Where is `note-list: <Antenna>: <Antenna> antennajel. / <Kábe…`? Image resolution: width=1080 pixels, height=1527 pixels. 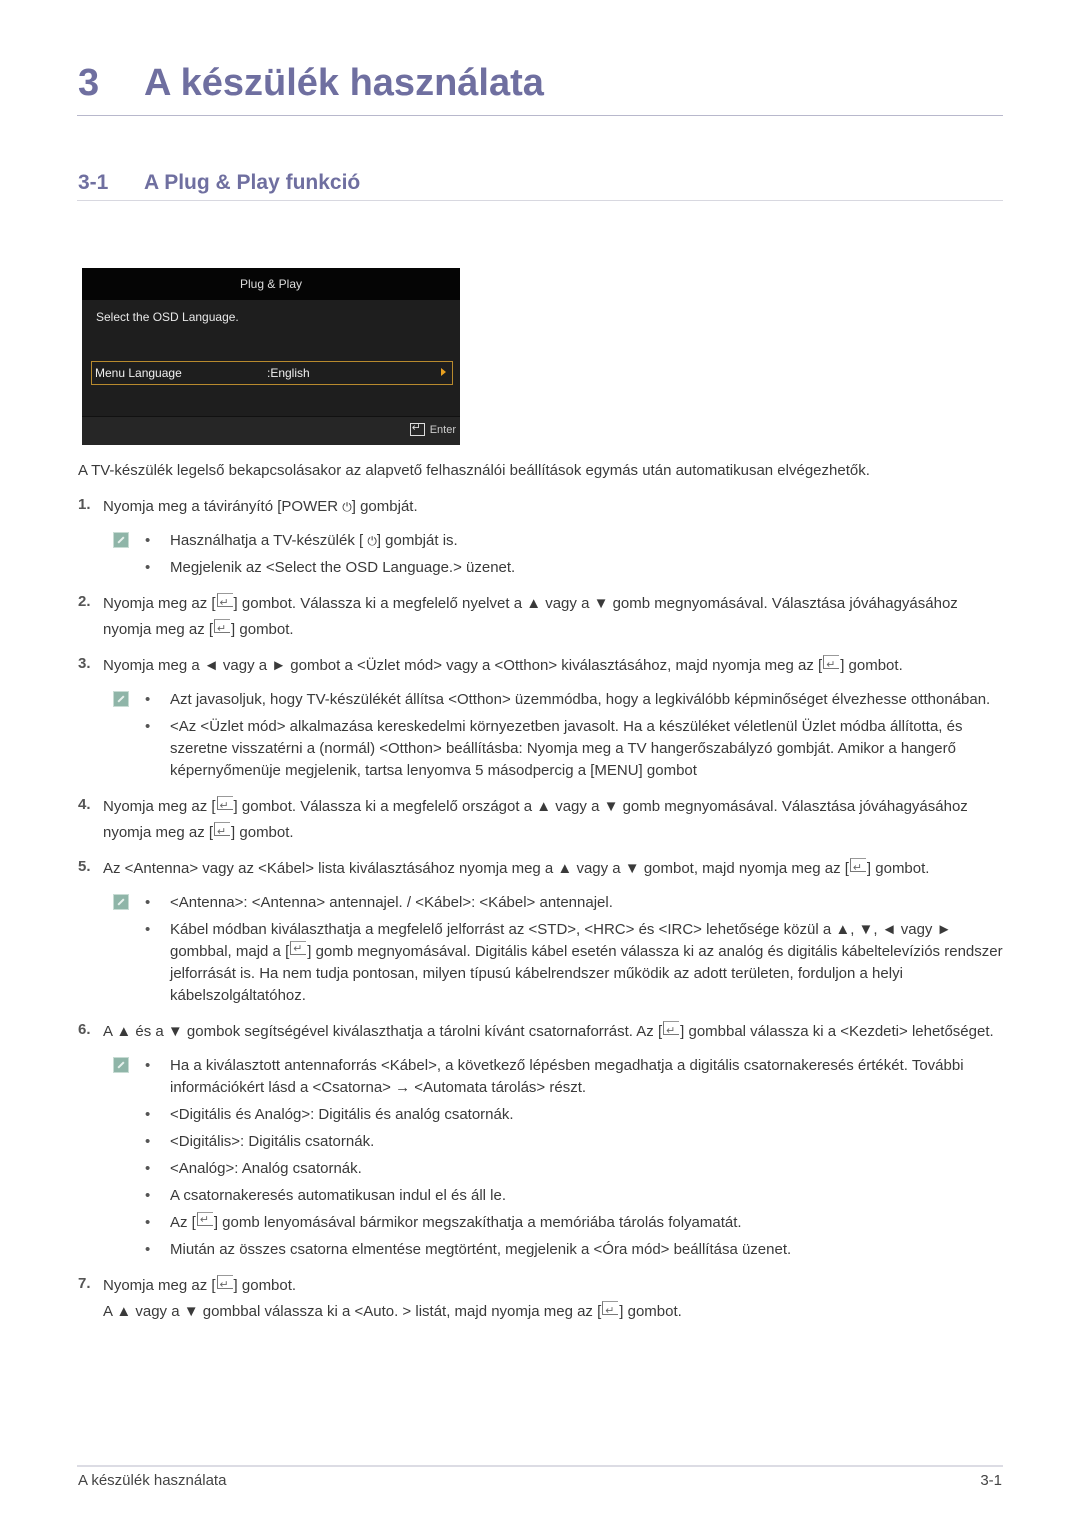
note-list: <Antenna>: <Antenna> antennajel. / <Kábe… is located at coordinates (576, 949).